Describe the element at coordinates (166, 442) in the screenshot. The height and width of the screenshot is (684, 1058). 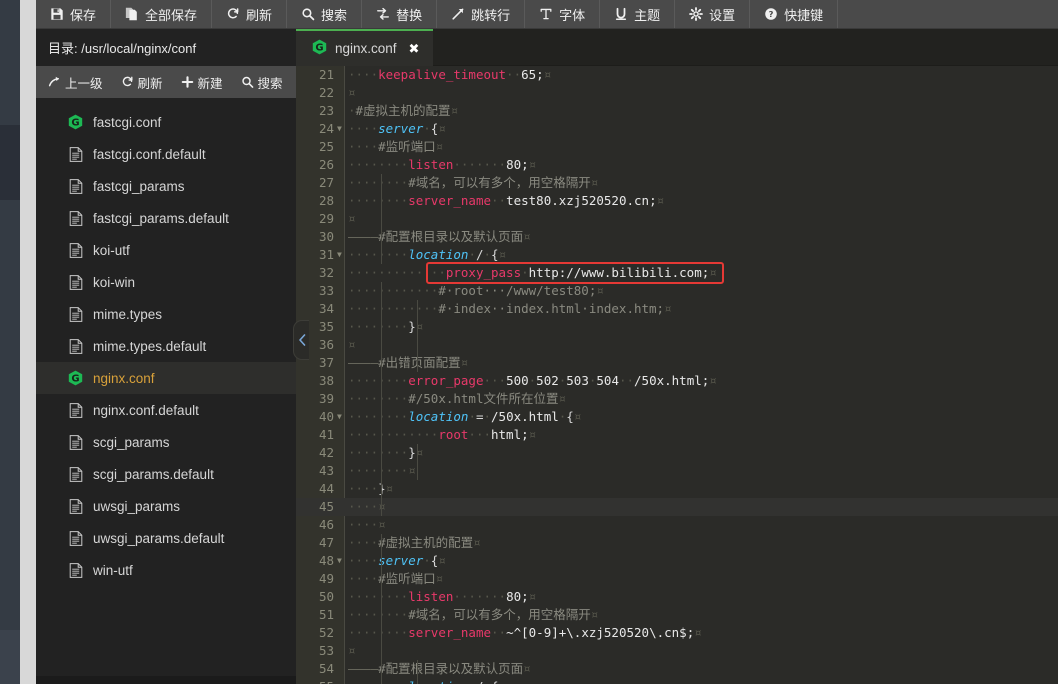
I see `file-list-item: scgi_params` at that location.